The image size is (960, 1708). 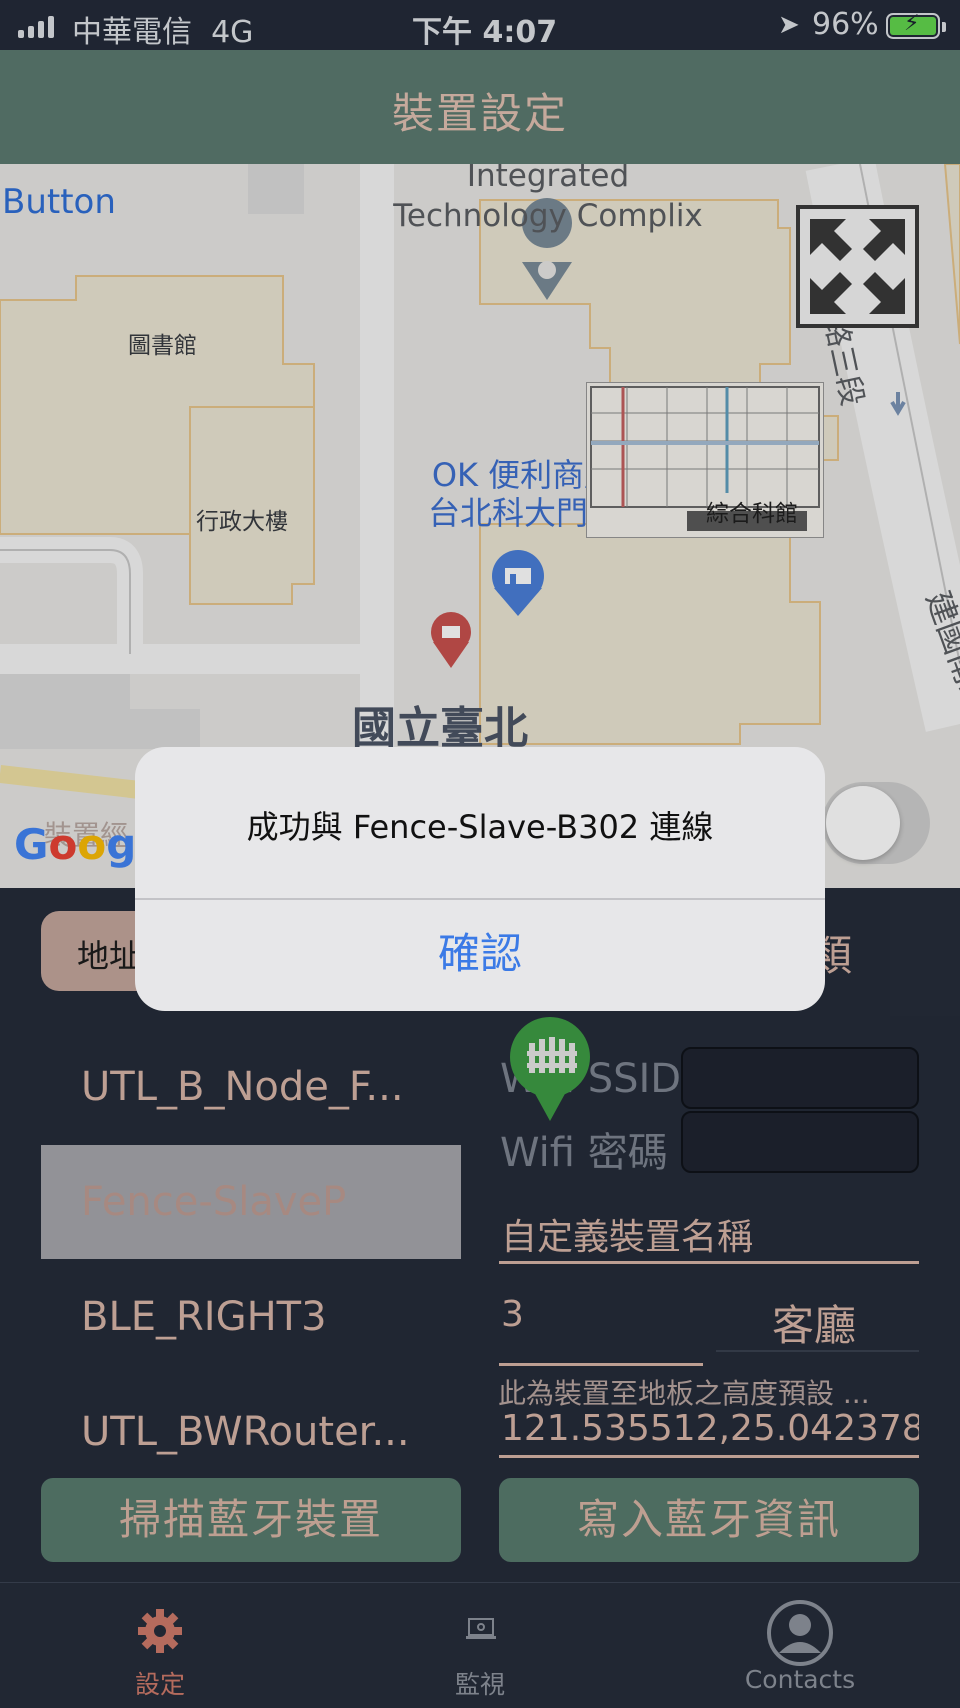 What do you see at coordinates (800, 1078) in the screenshot?
I see `wifi-ssid-input` at bounding box center [800, 1078].